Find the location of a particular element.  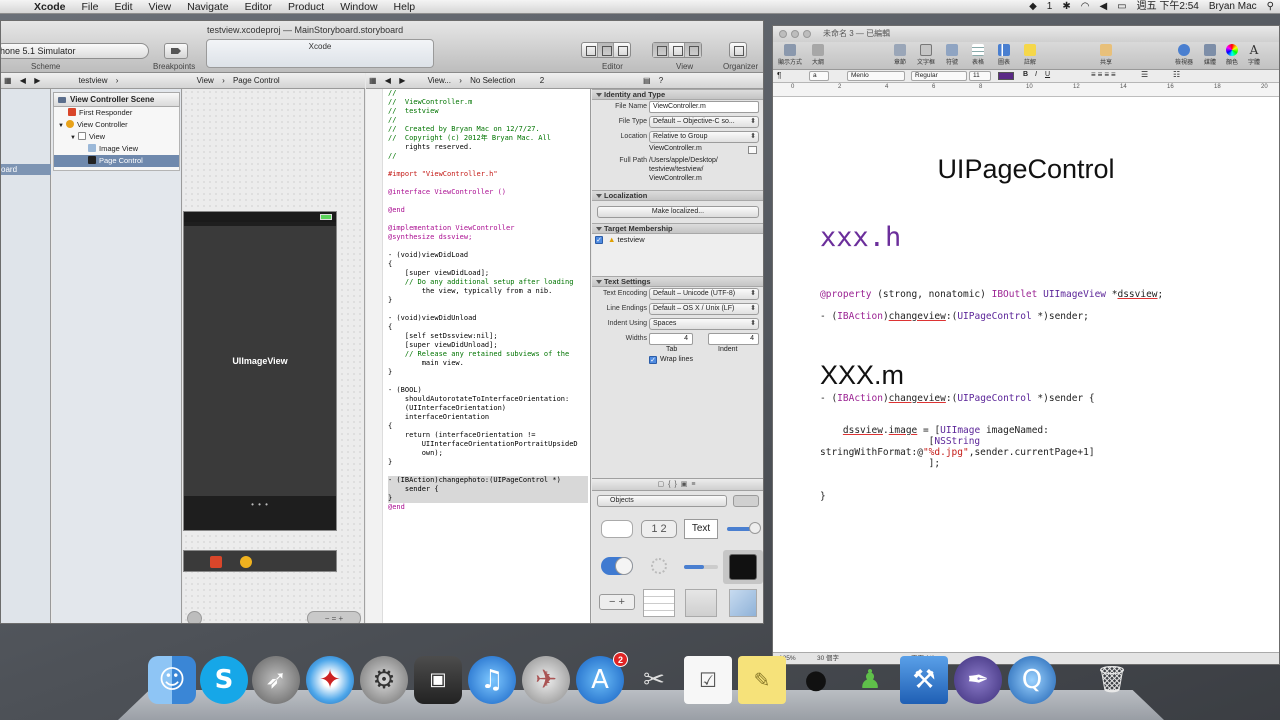

library-progress-item is located at coordinates (701, 567).